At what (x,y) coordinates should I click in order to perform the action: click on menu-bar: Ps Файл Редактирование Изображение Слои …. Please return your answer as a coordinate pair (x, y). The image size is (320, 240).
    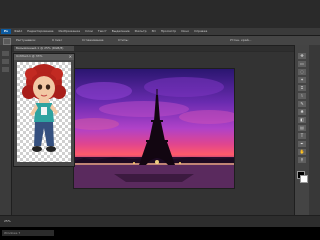
    Looking at the image, I should click on (160, 32).